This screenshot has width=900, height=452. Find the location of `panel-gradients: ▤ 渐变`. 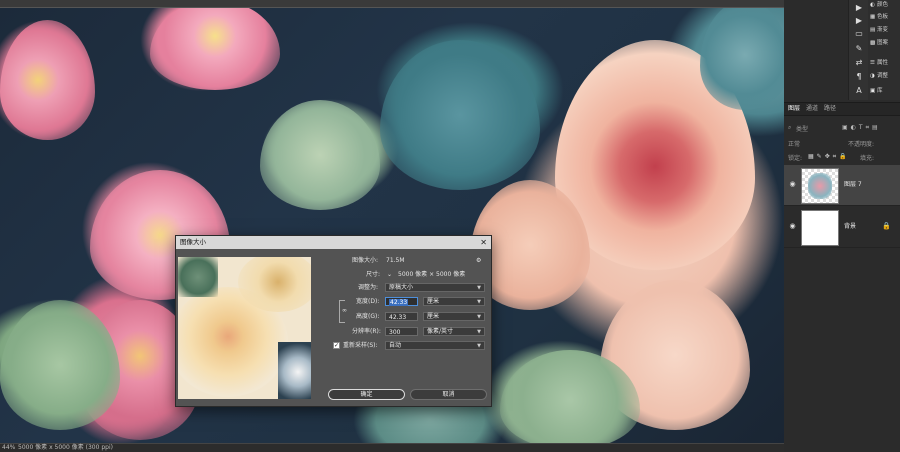

panel-gradients: ▤ 渐变 is located at coordinates (885, 30).